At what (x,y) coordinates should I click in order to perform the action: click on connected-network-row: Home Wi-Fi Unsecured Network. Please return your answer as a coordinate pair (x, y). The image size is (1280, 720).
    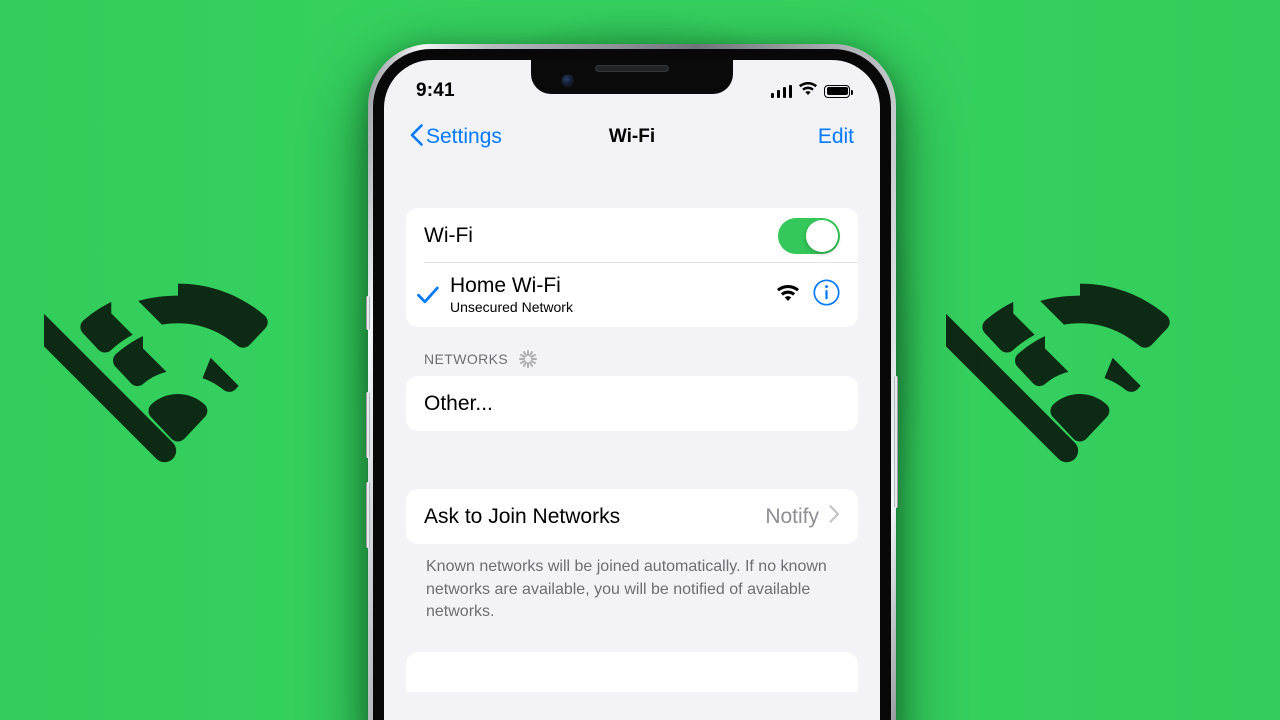
    Looking at the image, I should click on (632, 295).